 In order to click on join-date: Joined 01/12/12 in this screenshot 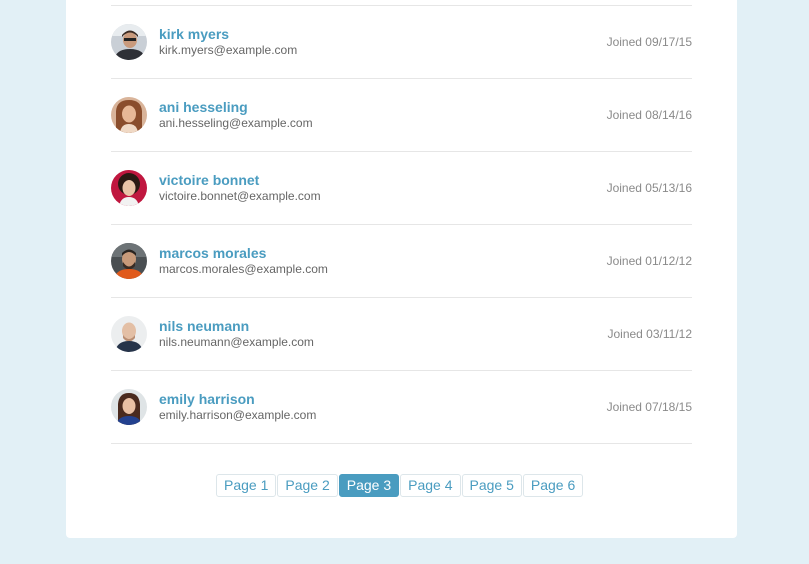, I will do `click(649, 261)`.